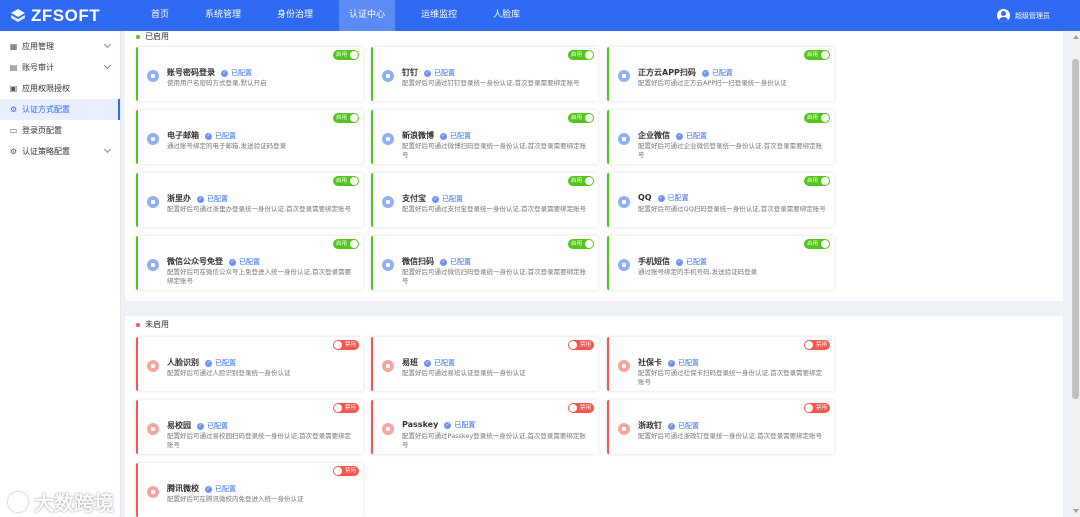  Describe the element at coordinates (1076, 37) in the screenshot. I see `scroll-up-arrow-icon` at that location.